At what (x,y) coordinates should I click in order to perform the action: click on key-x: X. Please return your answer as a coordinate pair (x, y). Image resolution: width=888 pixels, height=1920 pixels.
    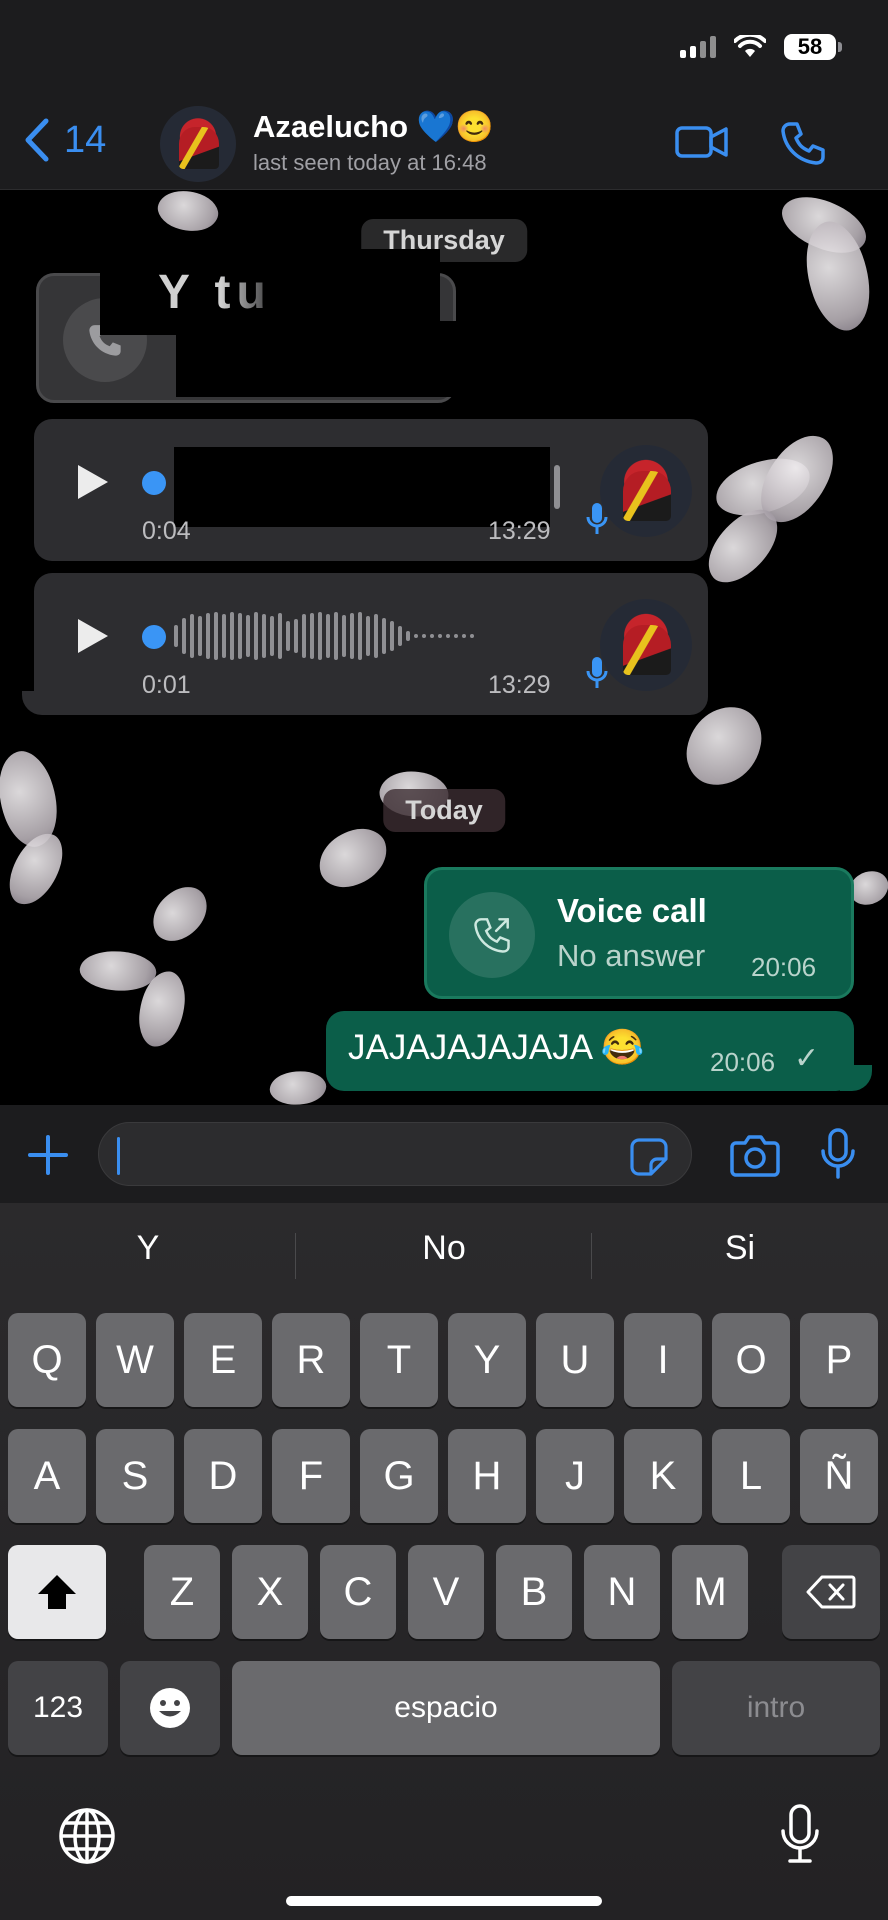
    Looking at the image, I should click on (270, 1592).